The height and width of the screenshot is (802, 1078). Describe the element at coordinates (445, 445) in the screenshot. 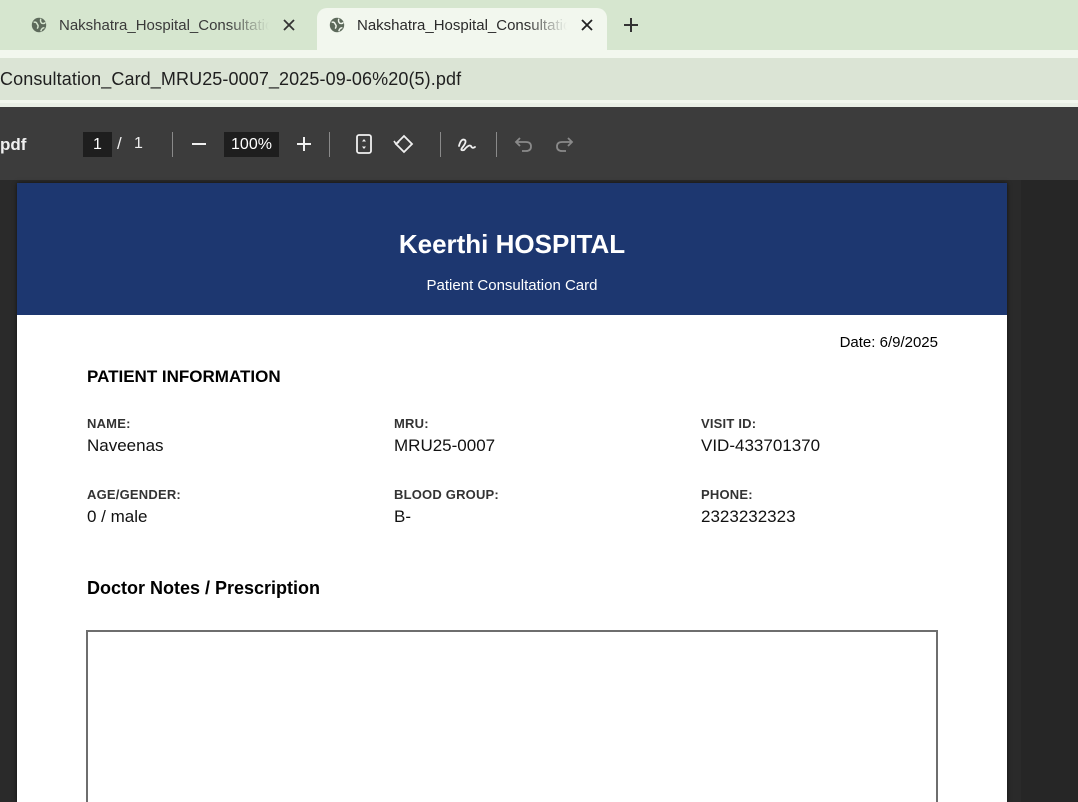

I see `field-value: MRU25-0007` at that location.